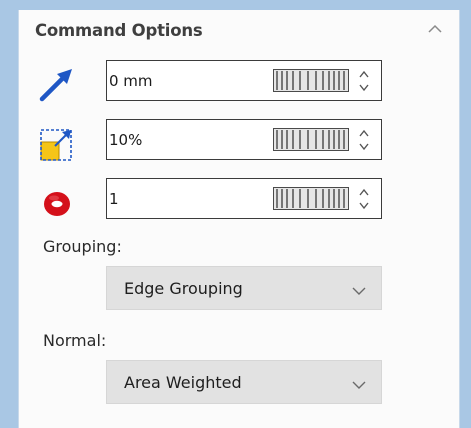 This screenshot has width=471, height=428. I want to click on panel-header: Command Options, so click(239, 29).